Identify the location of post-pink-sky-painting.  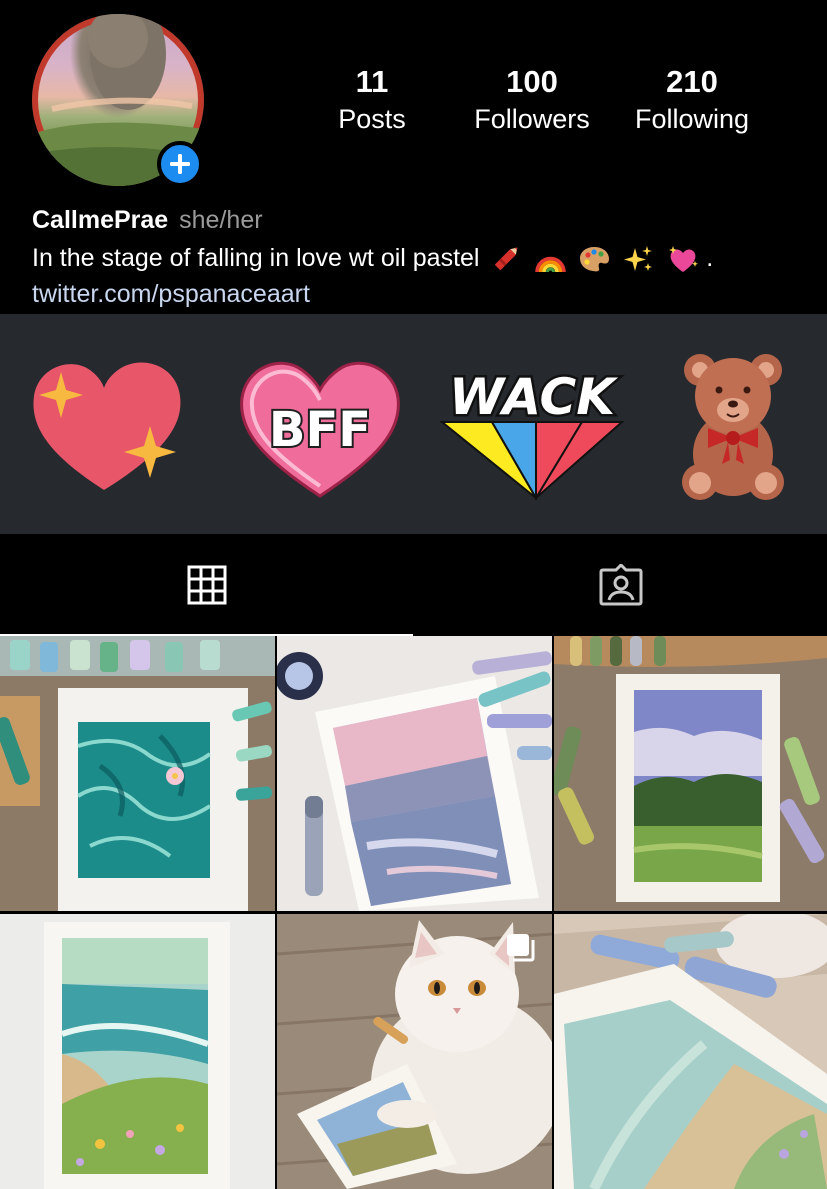
(414, 773).